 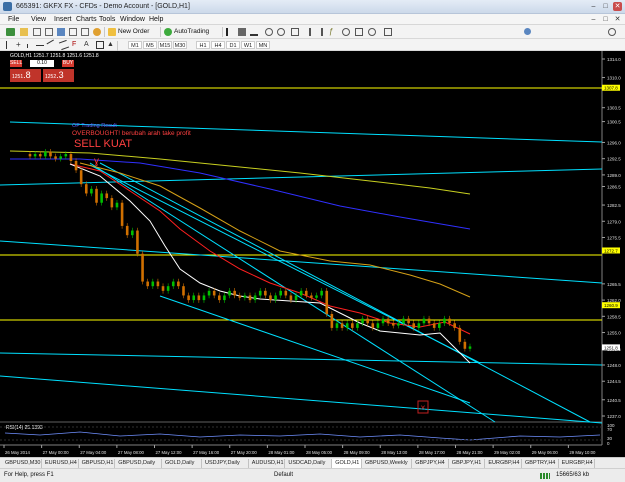 I want to click on zoom-in-icon, so click(x=269, y=32).